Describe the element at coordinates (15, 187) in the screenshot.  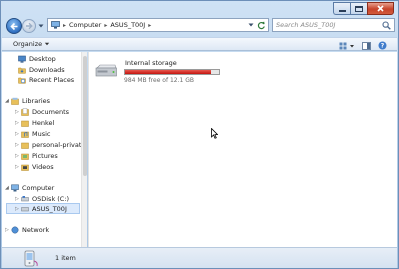
I see `computer-icon` at that location.